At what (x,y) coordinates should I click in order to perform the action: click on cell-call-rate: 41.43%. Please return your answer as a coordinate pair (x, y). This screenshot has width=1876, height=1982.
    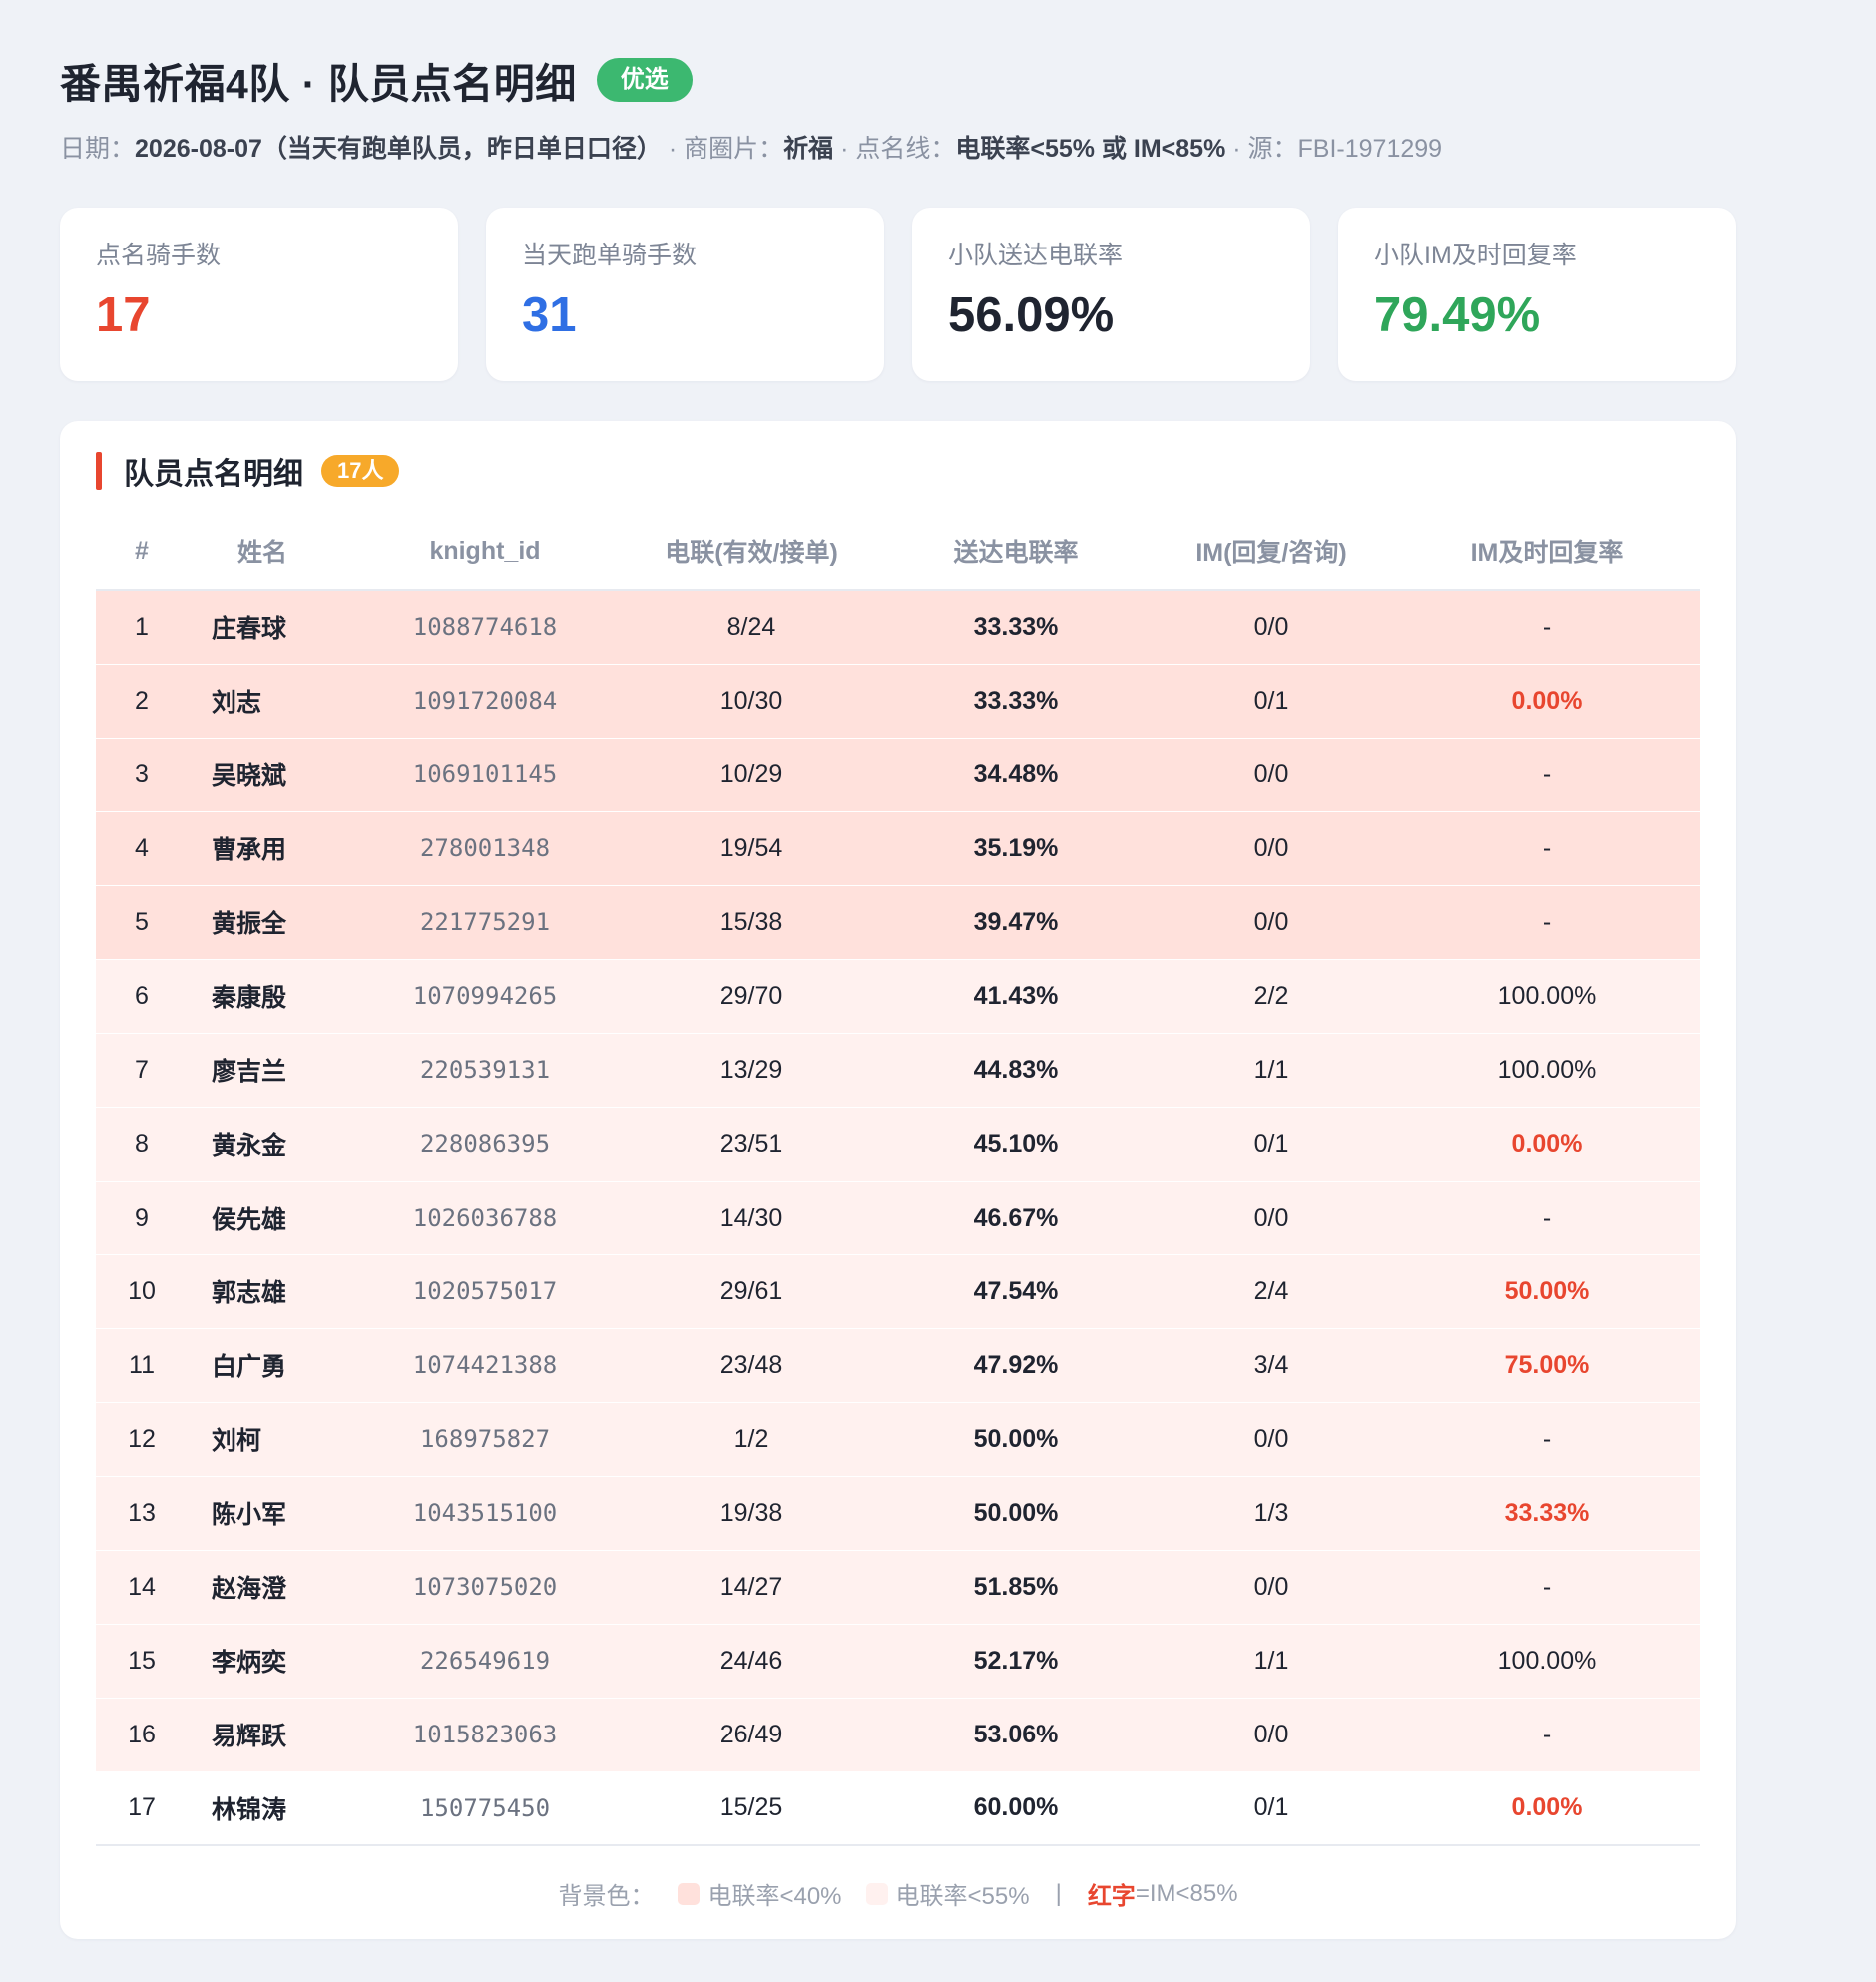
    Looking at the image, I should click on (1016, 996).